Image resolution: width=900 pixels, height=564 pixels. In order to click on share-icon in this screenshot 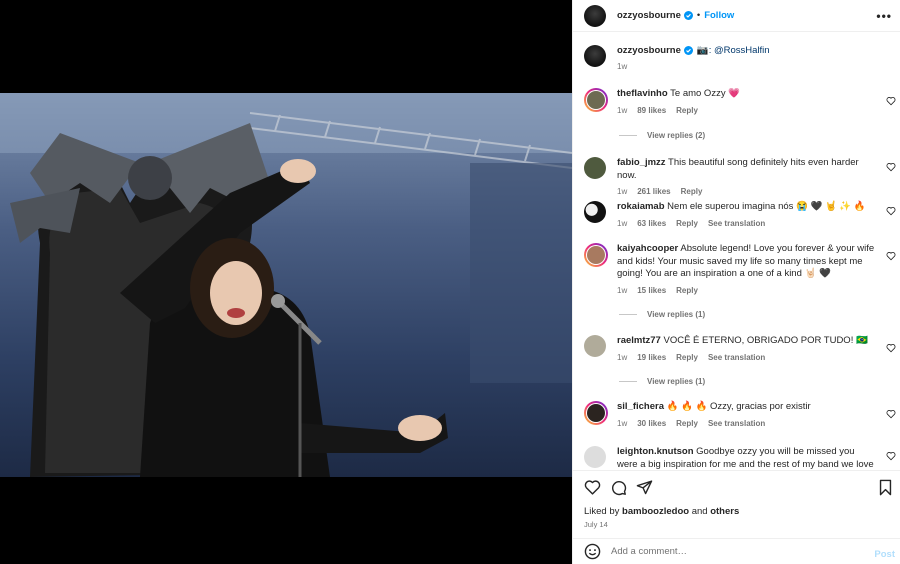, I will do `click(644, 487)`.